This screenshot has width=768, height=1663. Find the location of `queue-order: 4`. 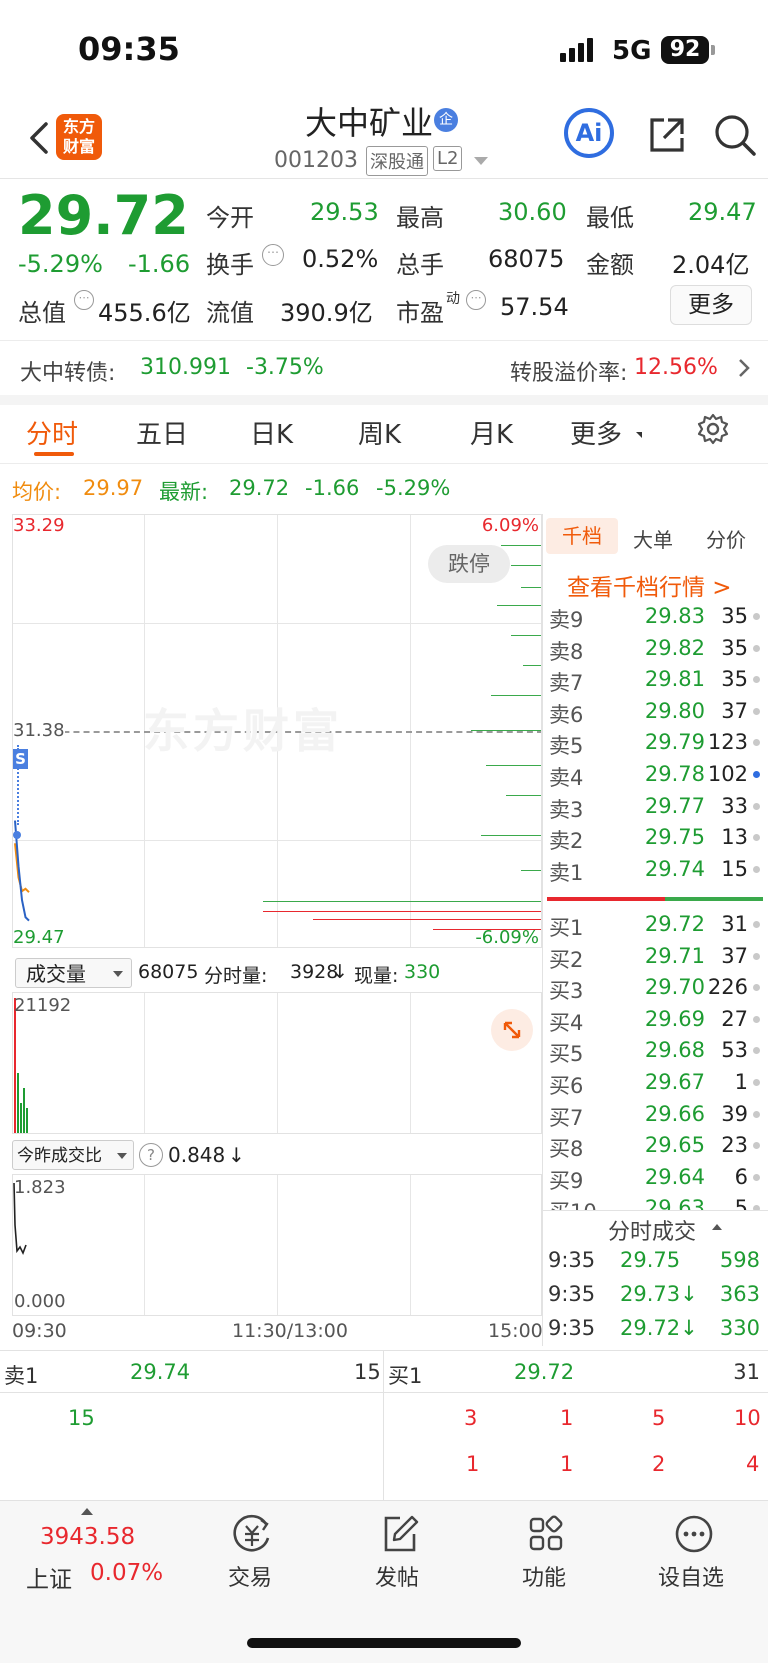

queue-order: 4 is located at coordinates (753, 1464).